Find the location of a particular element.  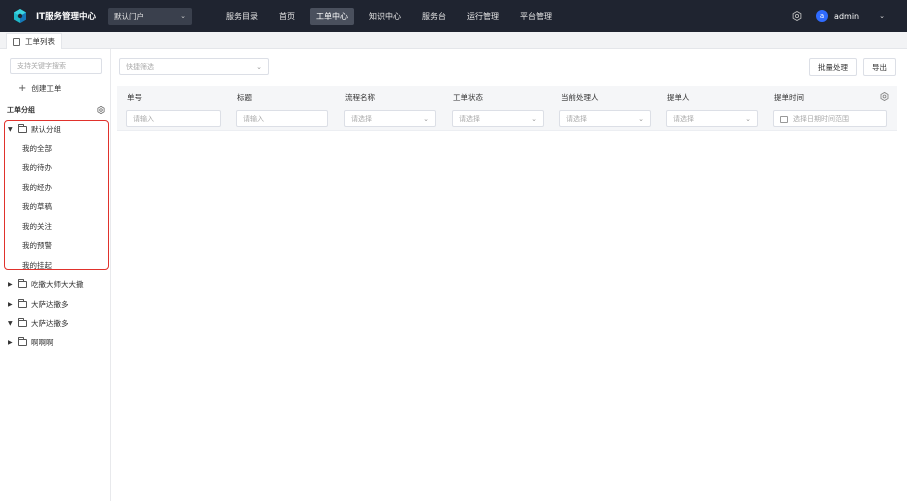

column-header-ticket-no: 单号 is located at coordinates (134, 97).